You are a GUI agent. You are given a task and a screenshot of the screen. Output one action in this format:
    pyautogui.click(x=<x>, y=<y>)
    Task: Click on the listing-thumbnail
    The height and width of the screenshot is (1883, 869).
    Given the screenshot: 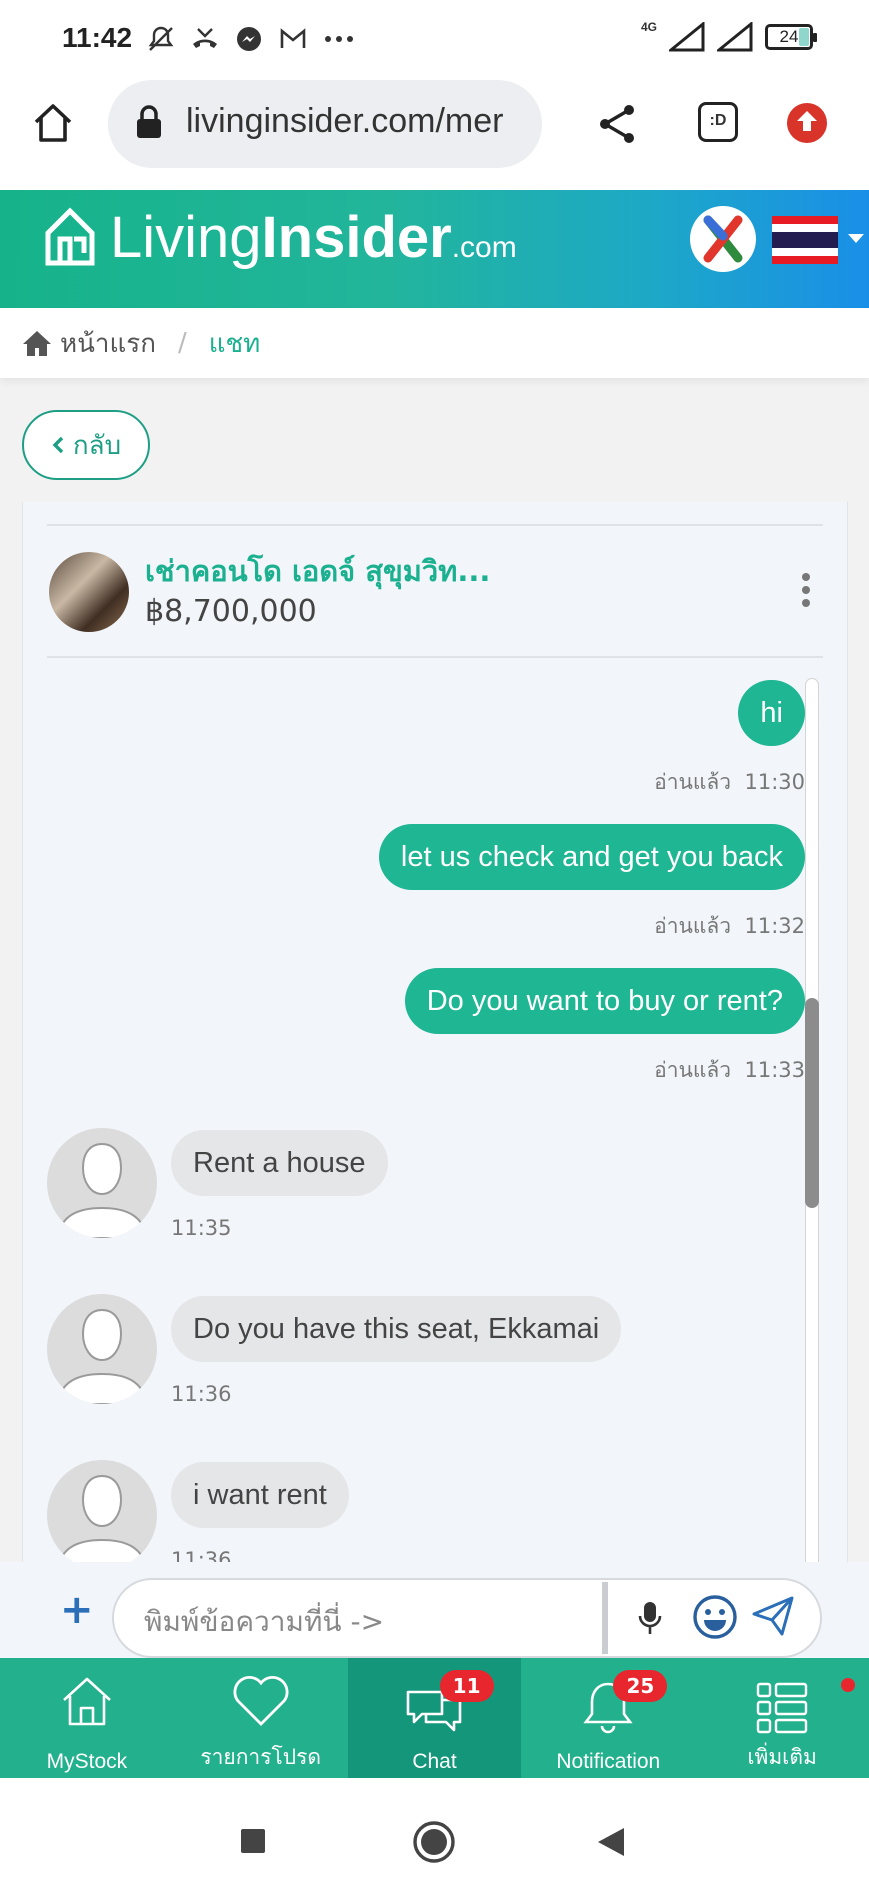 What is the action you would take?
    pyautogui.click(x=89, y=592)
    